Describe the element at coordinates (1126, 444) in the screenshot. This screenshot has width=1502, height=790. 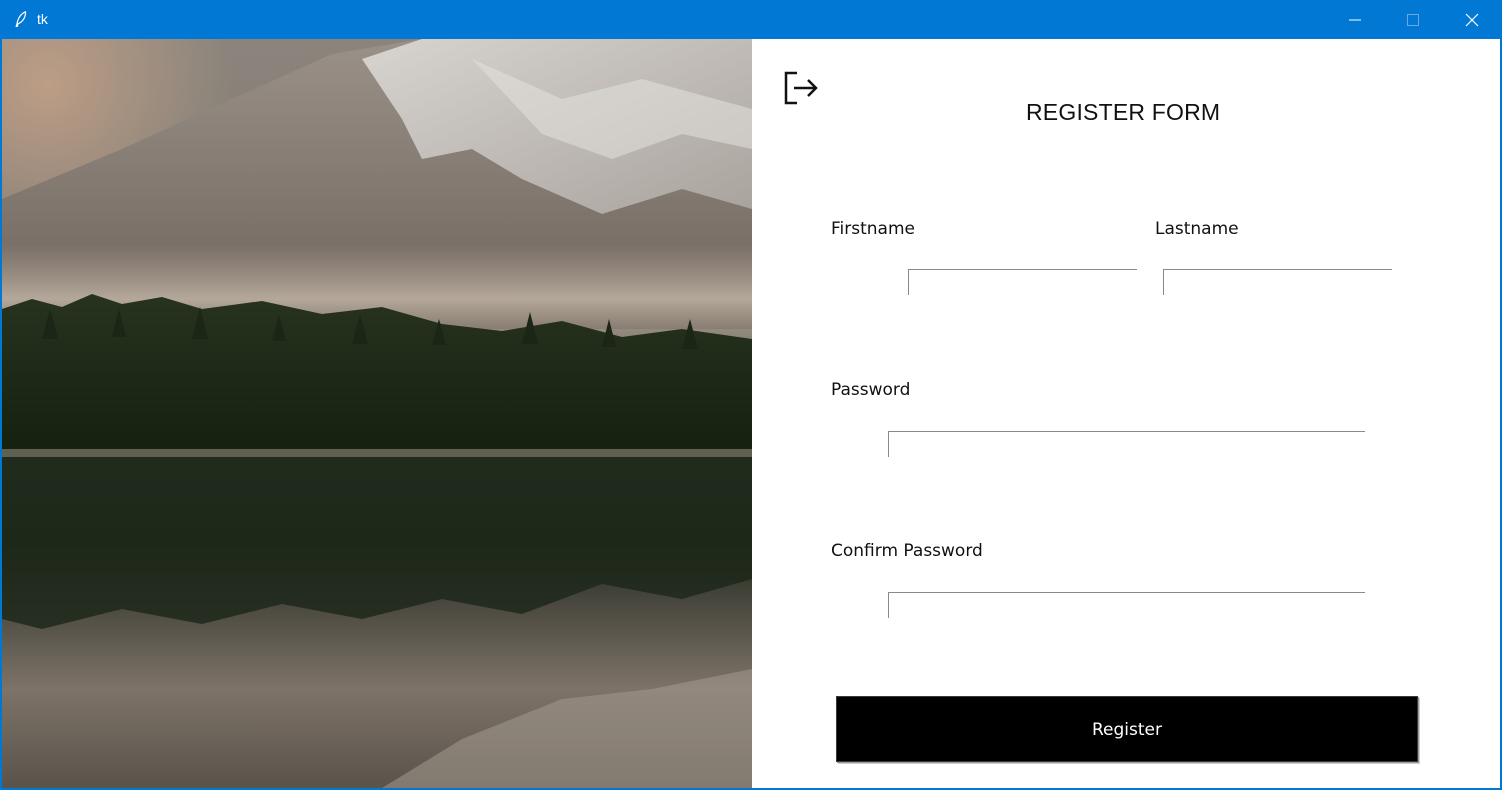
I see `password-input` at that location.